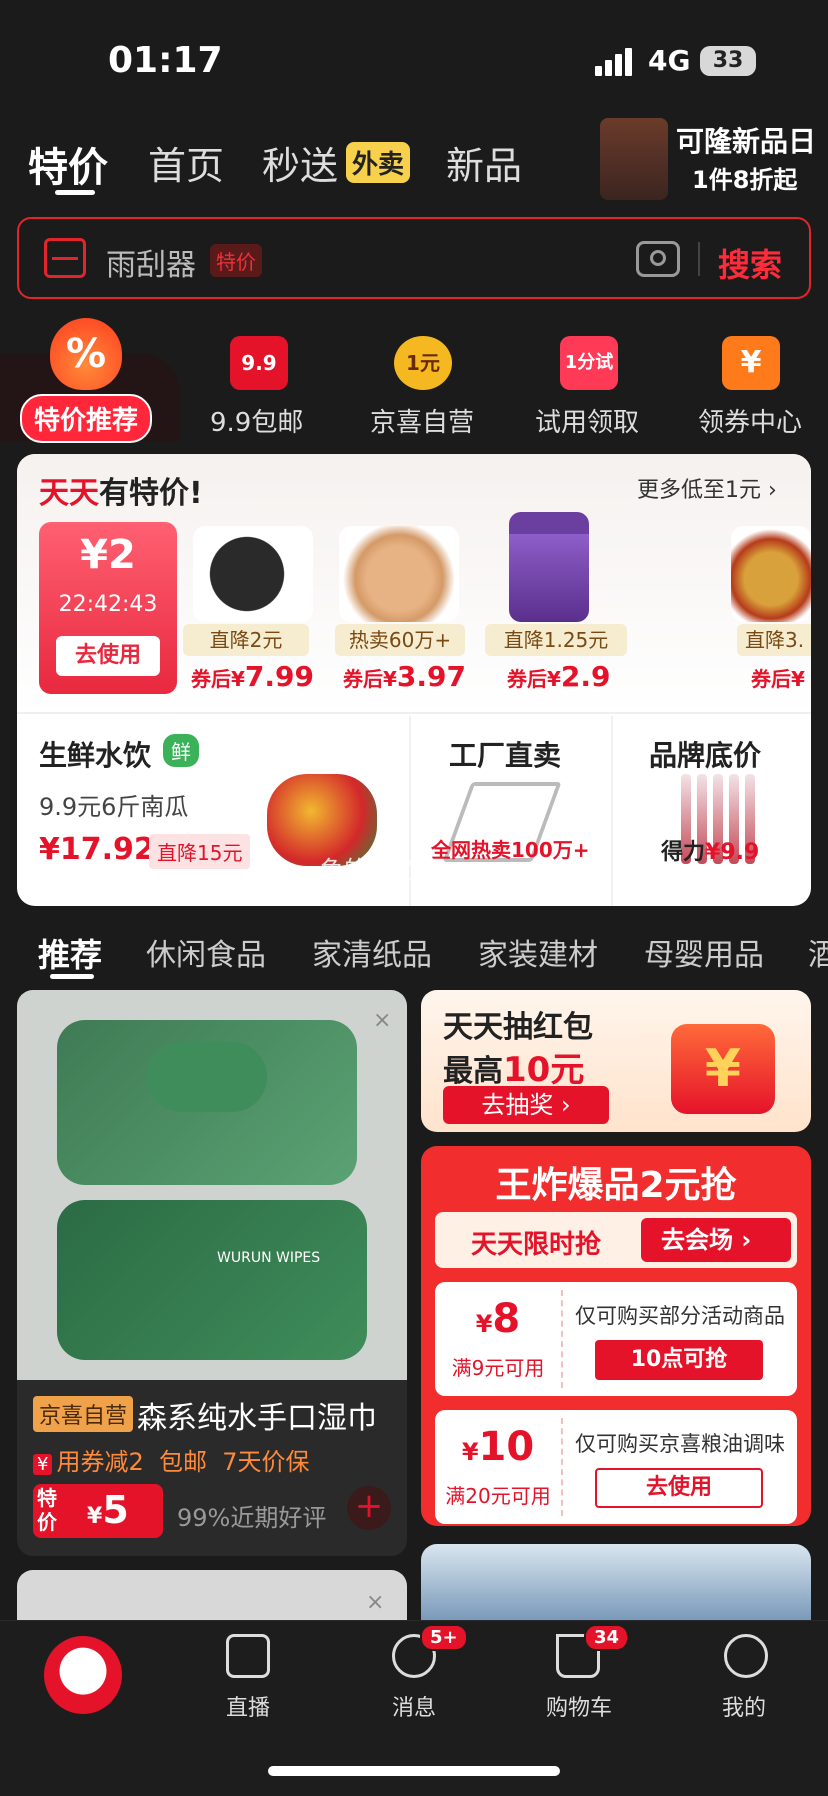 Image resolution: width=828 pixels, height=1796 pixels. I want to click on product-pan-image, so click(253, 574).